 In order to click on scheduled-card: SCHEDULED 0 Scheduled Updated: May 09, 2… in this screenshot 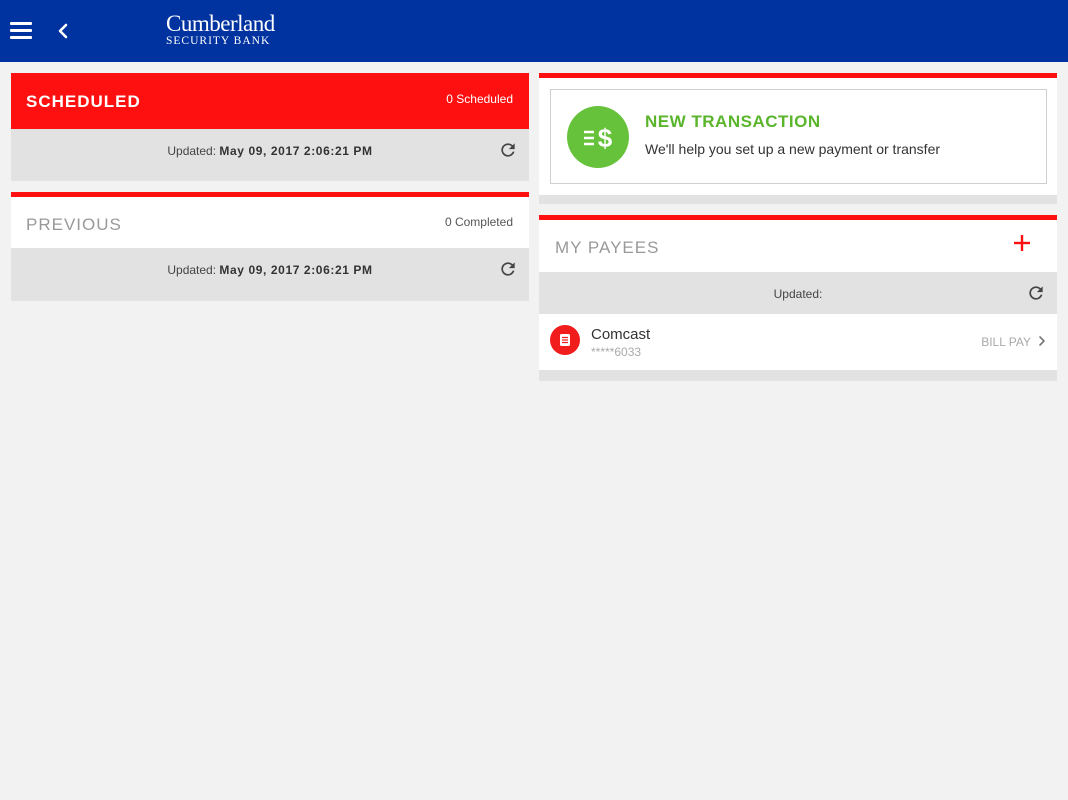, I will do `click(270, 127)`.